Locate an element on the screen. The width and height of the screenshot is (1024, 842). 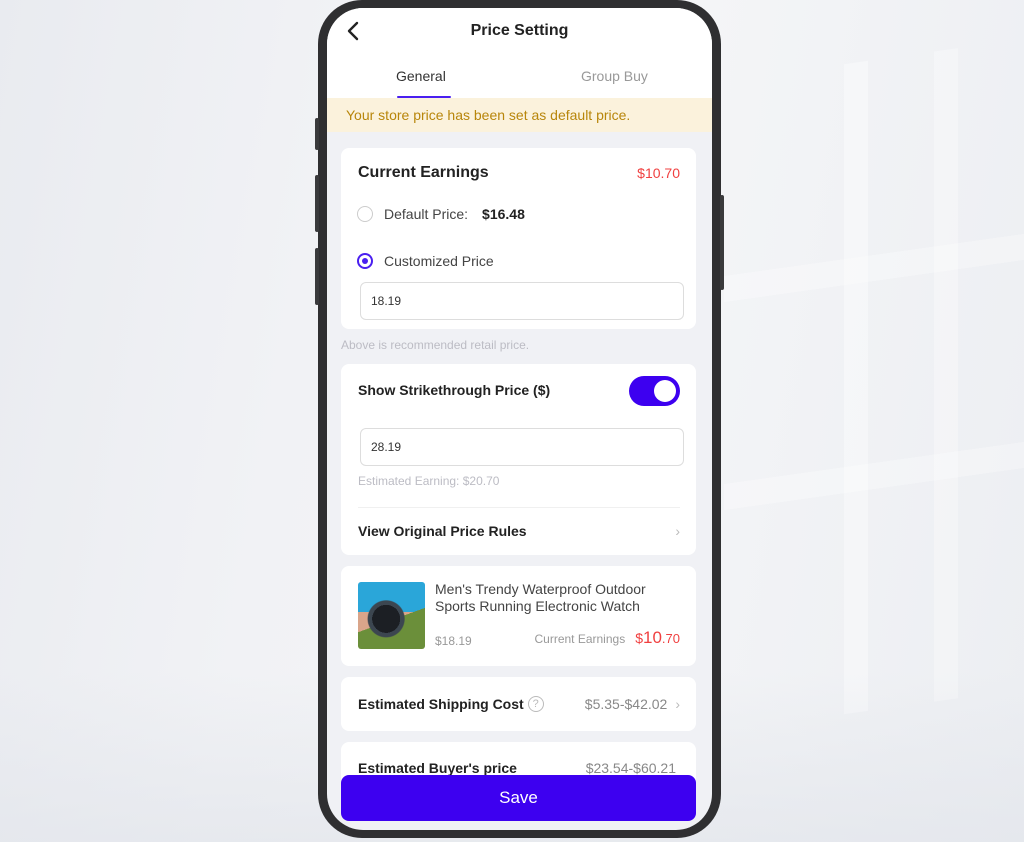
phone-power-button is located at coordinates (722, 242).